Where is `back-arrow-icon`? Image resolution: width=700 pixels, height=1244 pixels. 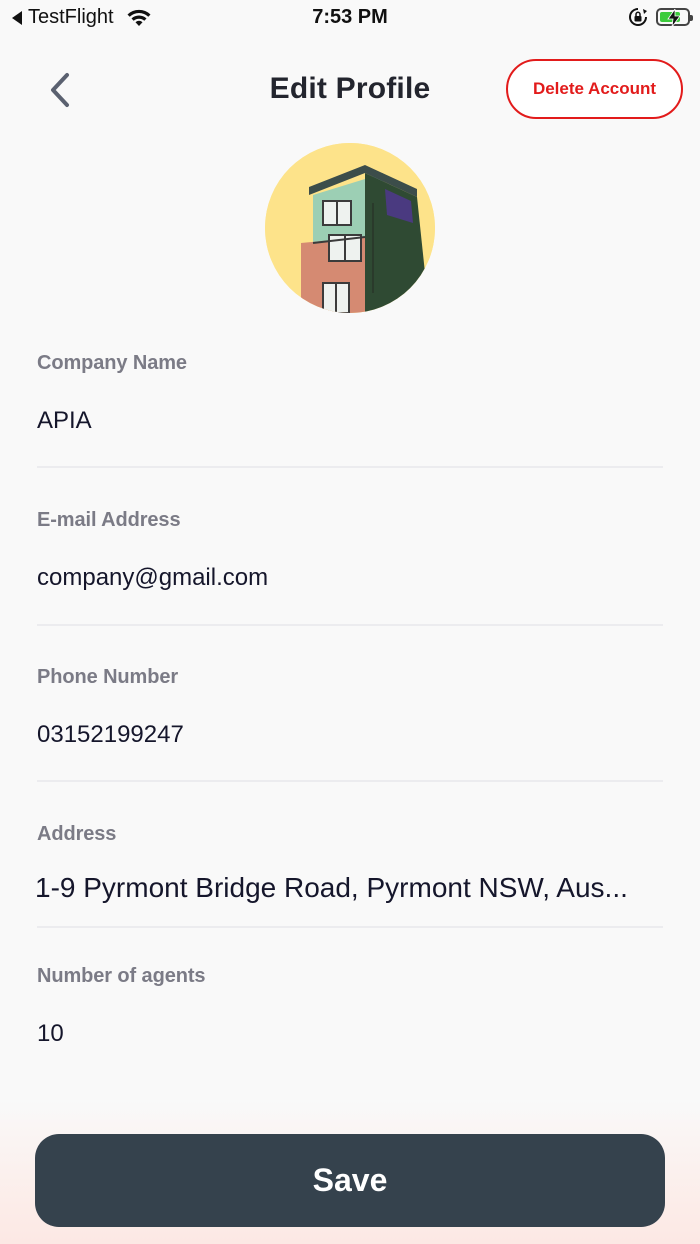 back-arrow-icon is located at coordinates (17, 17).